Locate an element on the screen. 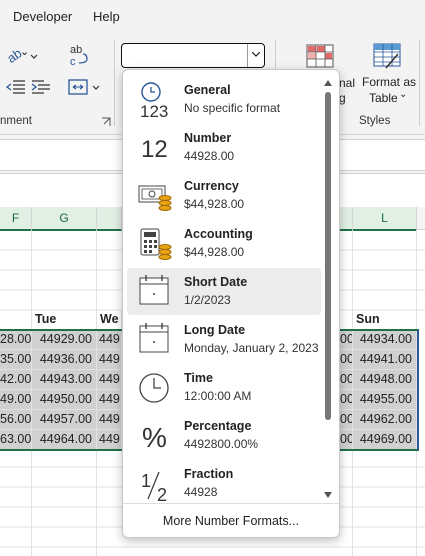 The height and width of the screenshot is (556, 425). cell-f: 35.00 is located at coordinates (16, 360).